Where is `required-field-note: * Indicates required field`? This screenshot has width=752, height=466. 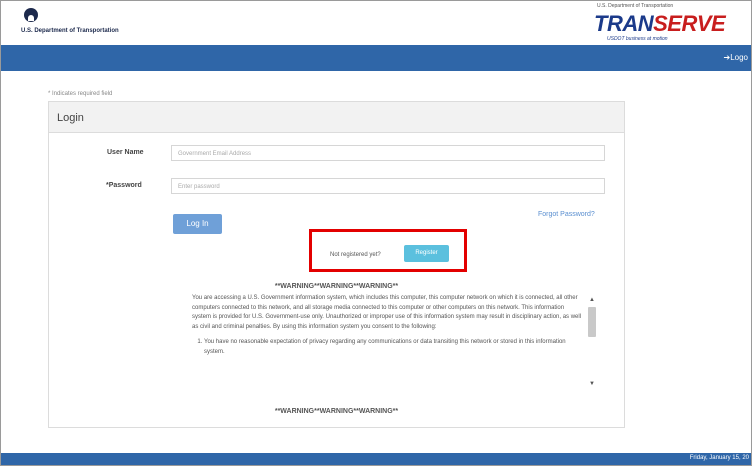
required-field-note: * Indicates required field is located at coordinates (80, 94).